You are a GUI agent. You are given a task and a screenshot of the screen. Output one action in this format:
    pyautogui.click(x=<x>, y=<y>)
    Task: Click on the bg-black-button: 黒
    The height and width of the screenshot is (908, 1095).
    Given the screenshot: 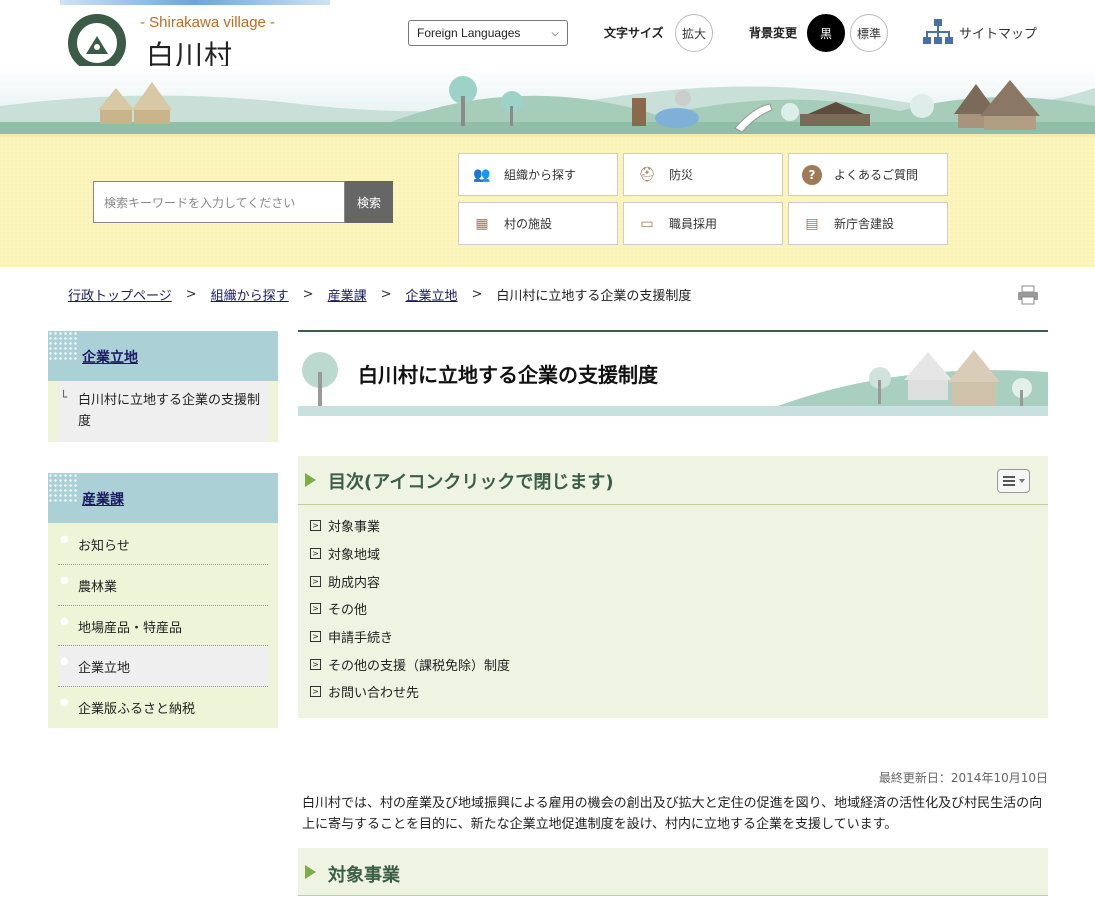 What is the action you would take?
    pyautogui.click(x=826, y=33)
    